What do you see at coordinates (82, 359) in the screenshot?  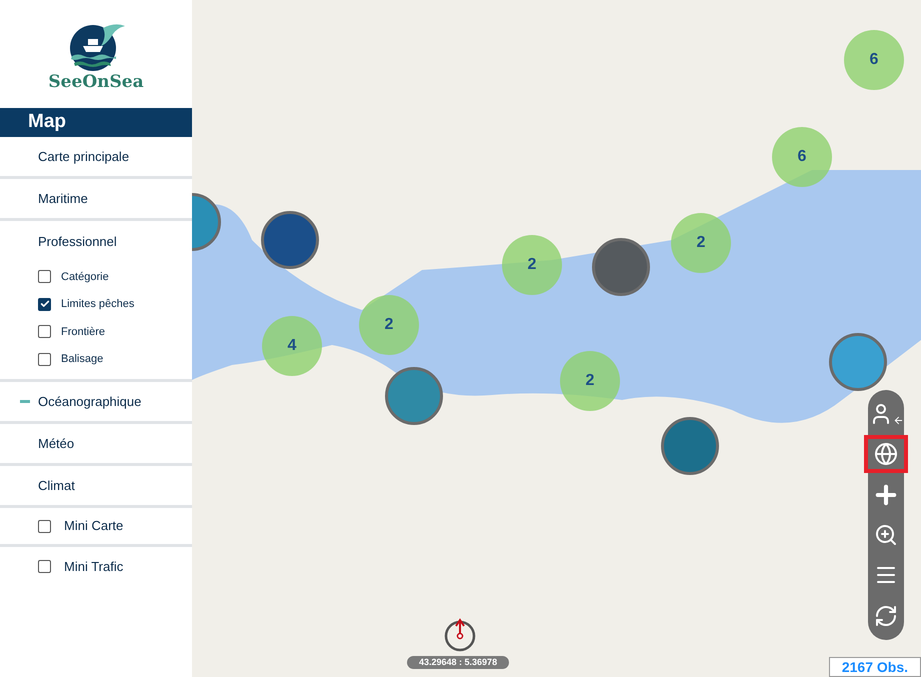 I see `checkbox-label: Balisage` at bounding box center [82, 359].